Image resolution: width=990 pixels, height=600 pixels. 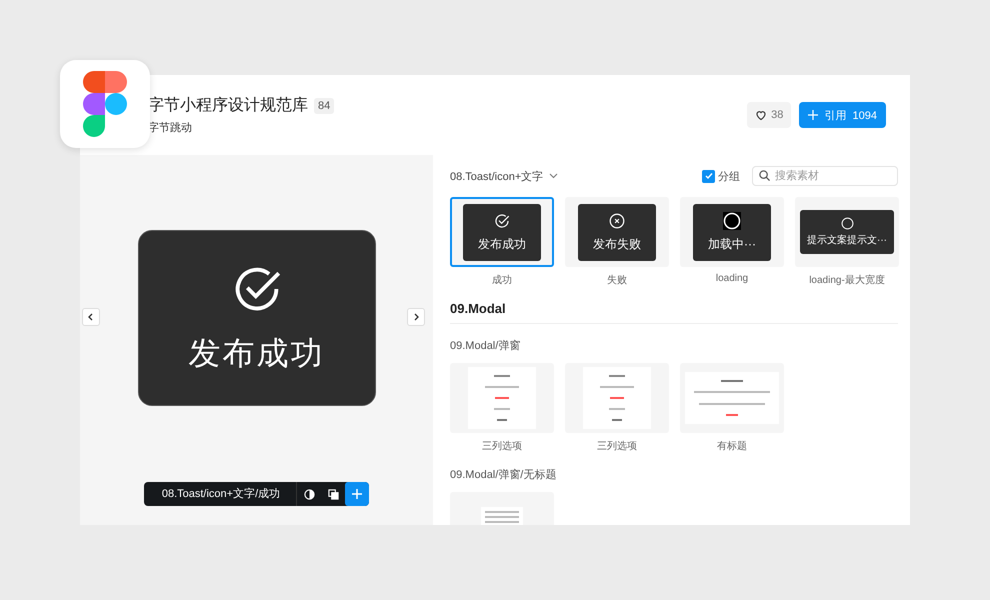 I want to click on section-title: 09.Modal, so click(x=674, y=312).